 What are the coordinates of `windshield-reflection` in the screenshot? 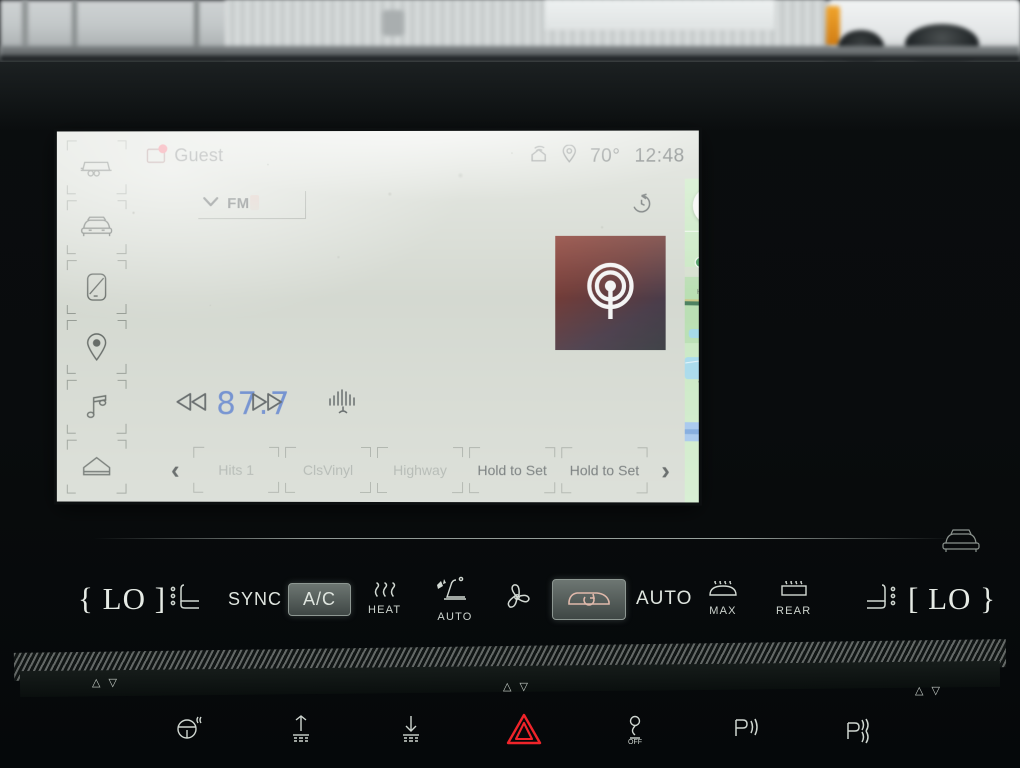 It's located at (510, 31).